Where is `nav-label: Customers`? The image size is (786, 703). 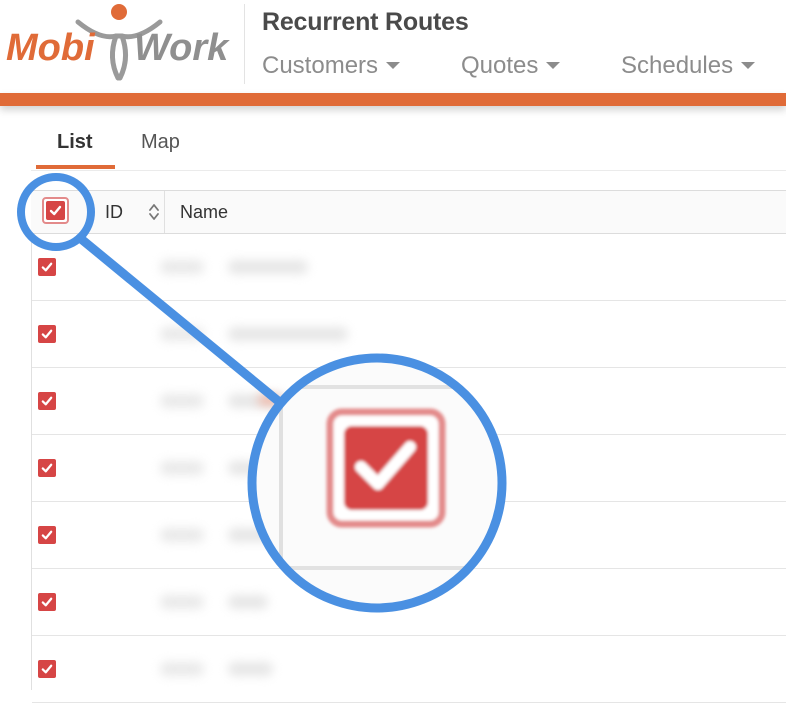 nav-label: Customers is located at coordinates (320, 65).